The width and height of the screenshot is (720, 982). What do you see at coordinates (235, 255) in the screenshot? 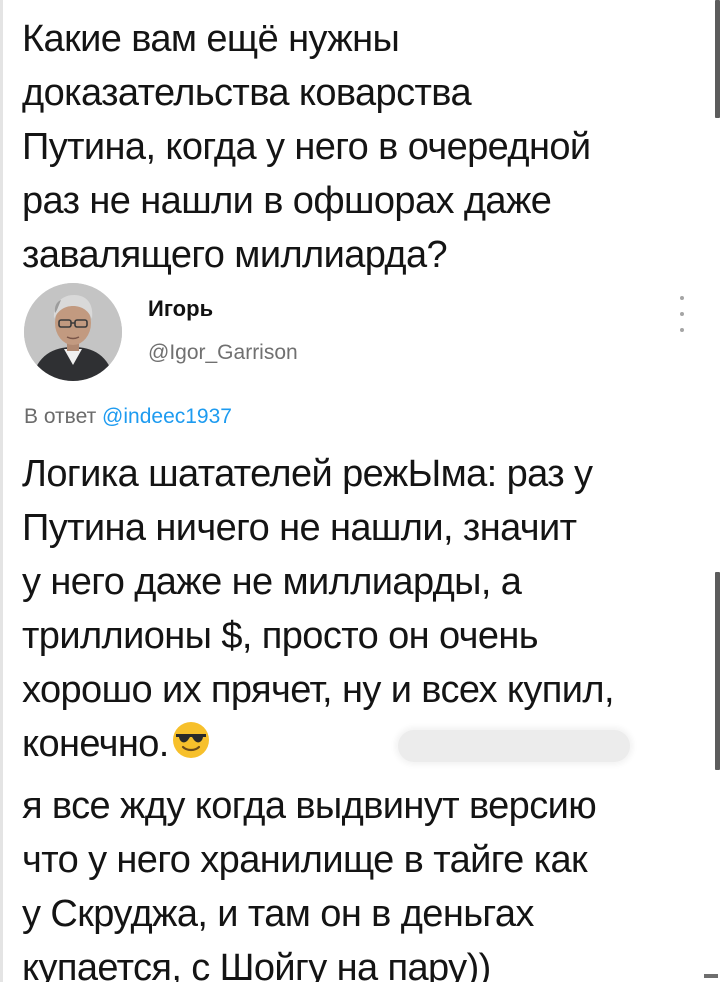
I see `post-text-line: завалящего миллиарда?` at bounding box center [235, 255].